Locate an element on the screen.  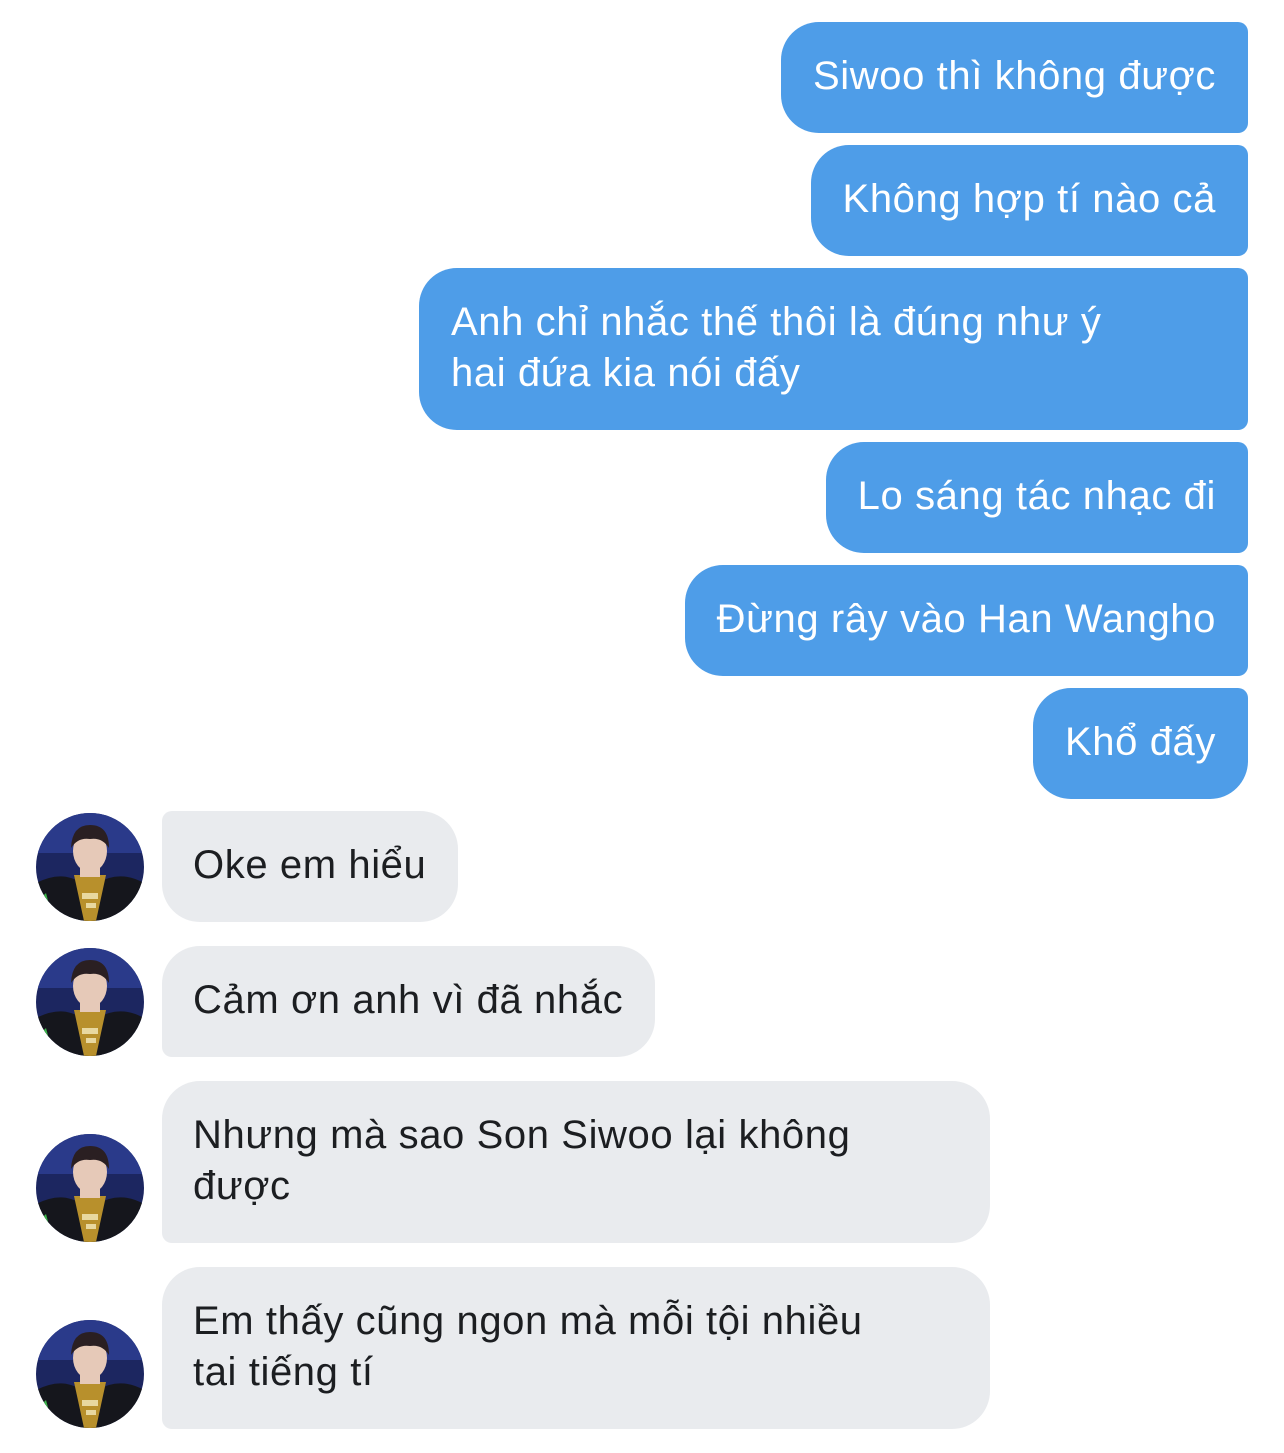
message-text-line: Em thấy cũng ngon mà mỗi tội nhiều is located at coordinates (528, 1321).